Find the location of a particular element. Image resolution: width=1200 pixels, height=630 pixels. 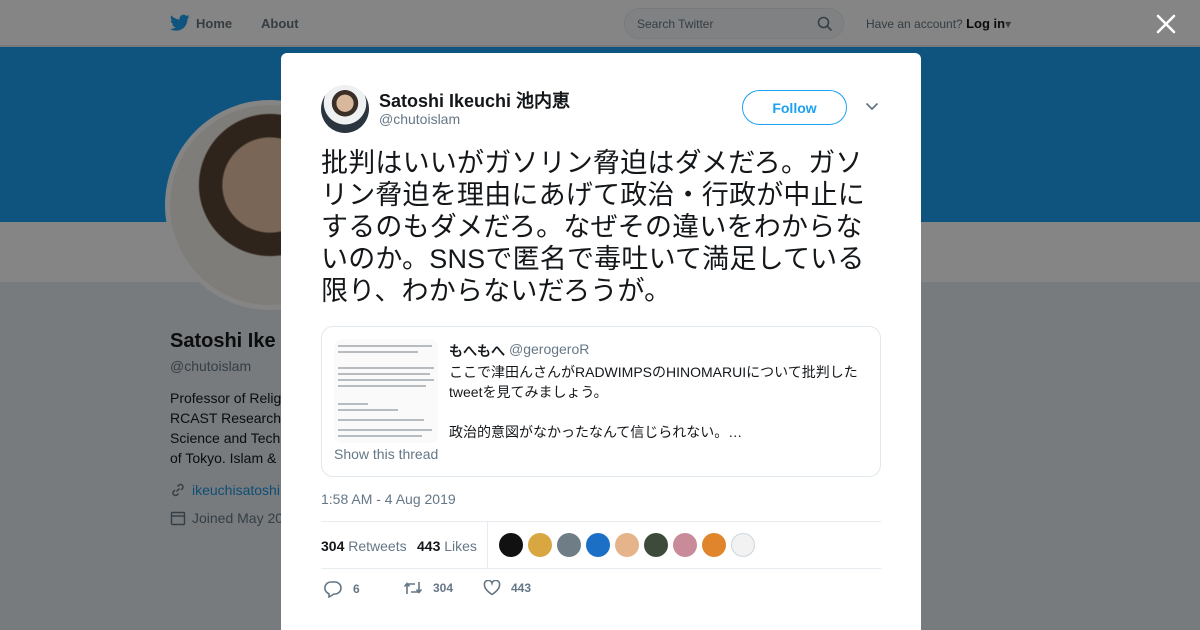

author-handle: @chutoislam is located at coordinates (419, 119).